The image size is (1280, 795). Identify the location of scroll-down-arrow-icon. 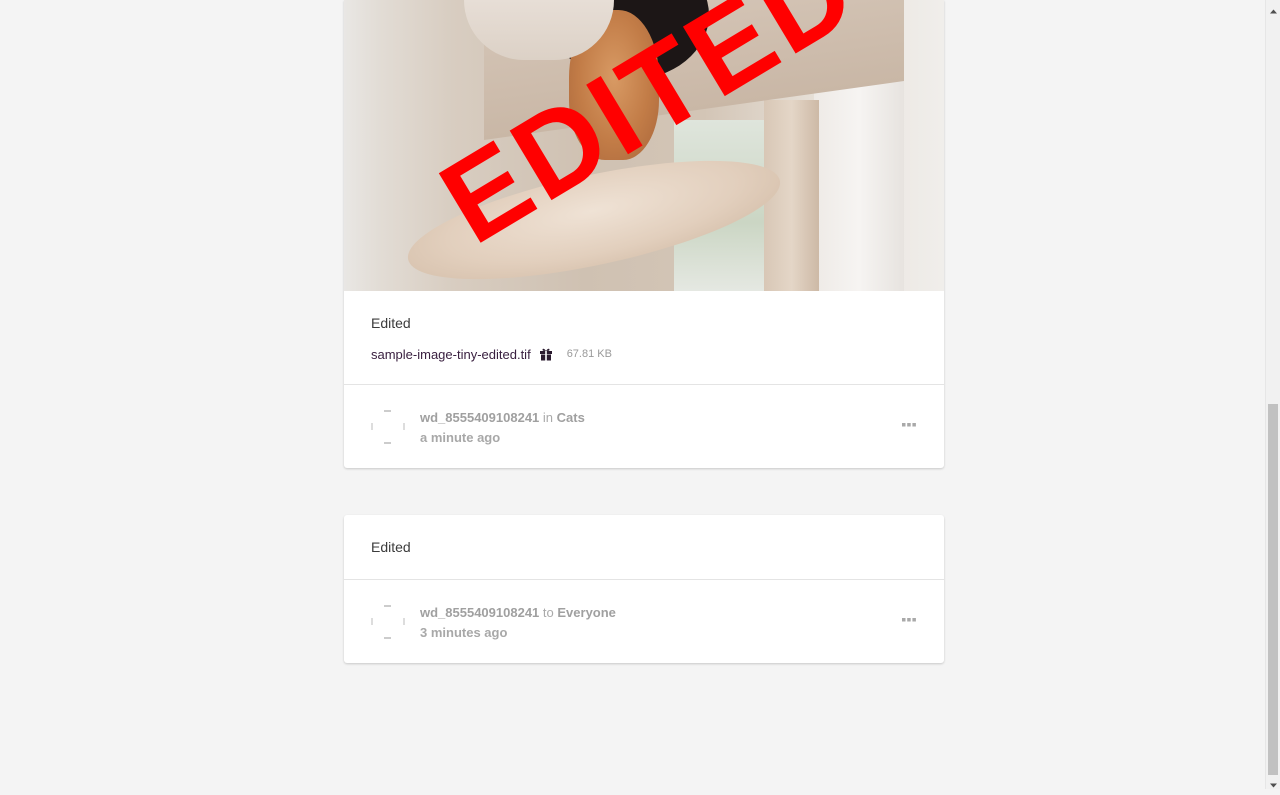
(1273, 782).